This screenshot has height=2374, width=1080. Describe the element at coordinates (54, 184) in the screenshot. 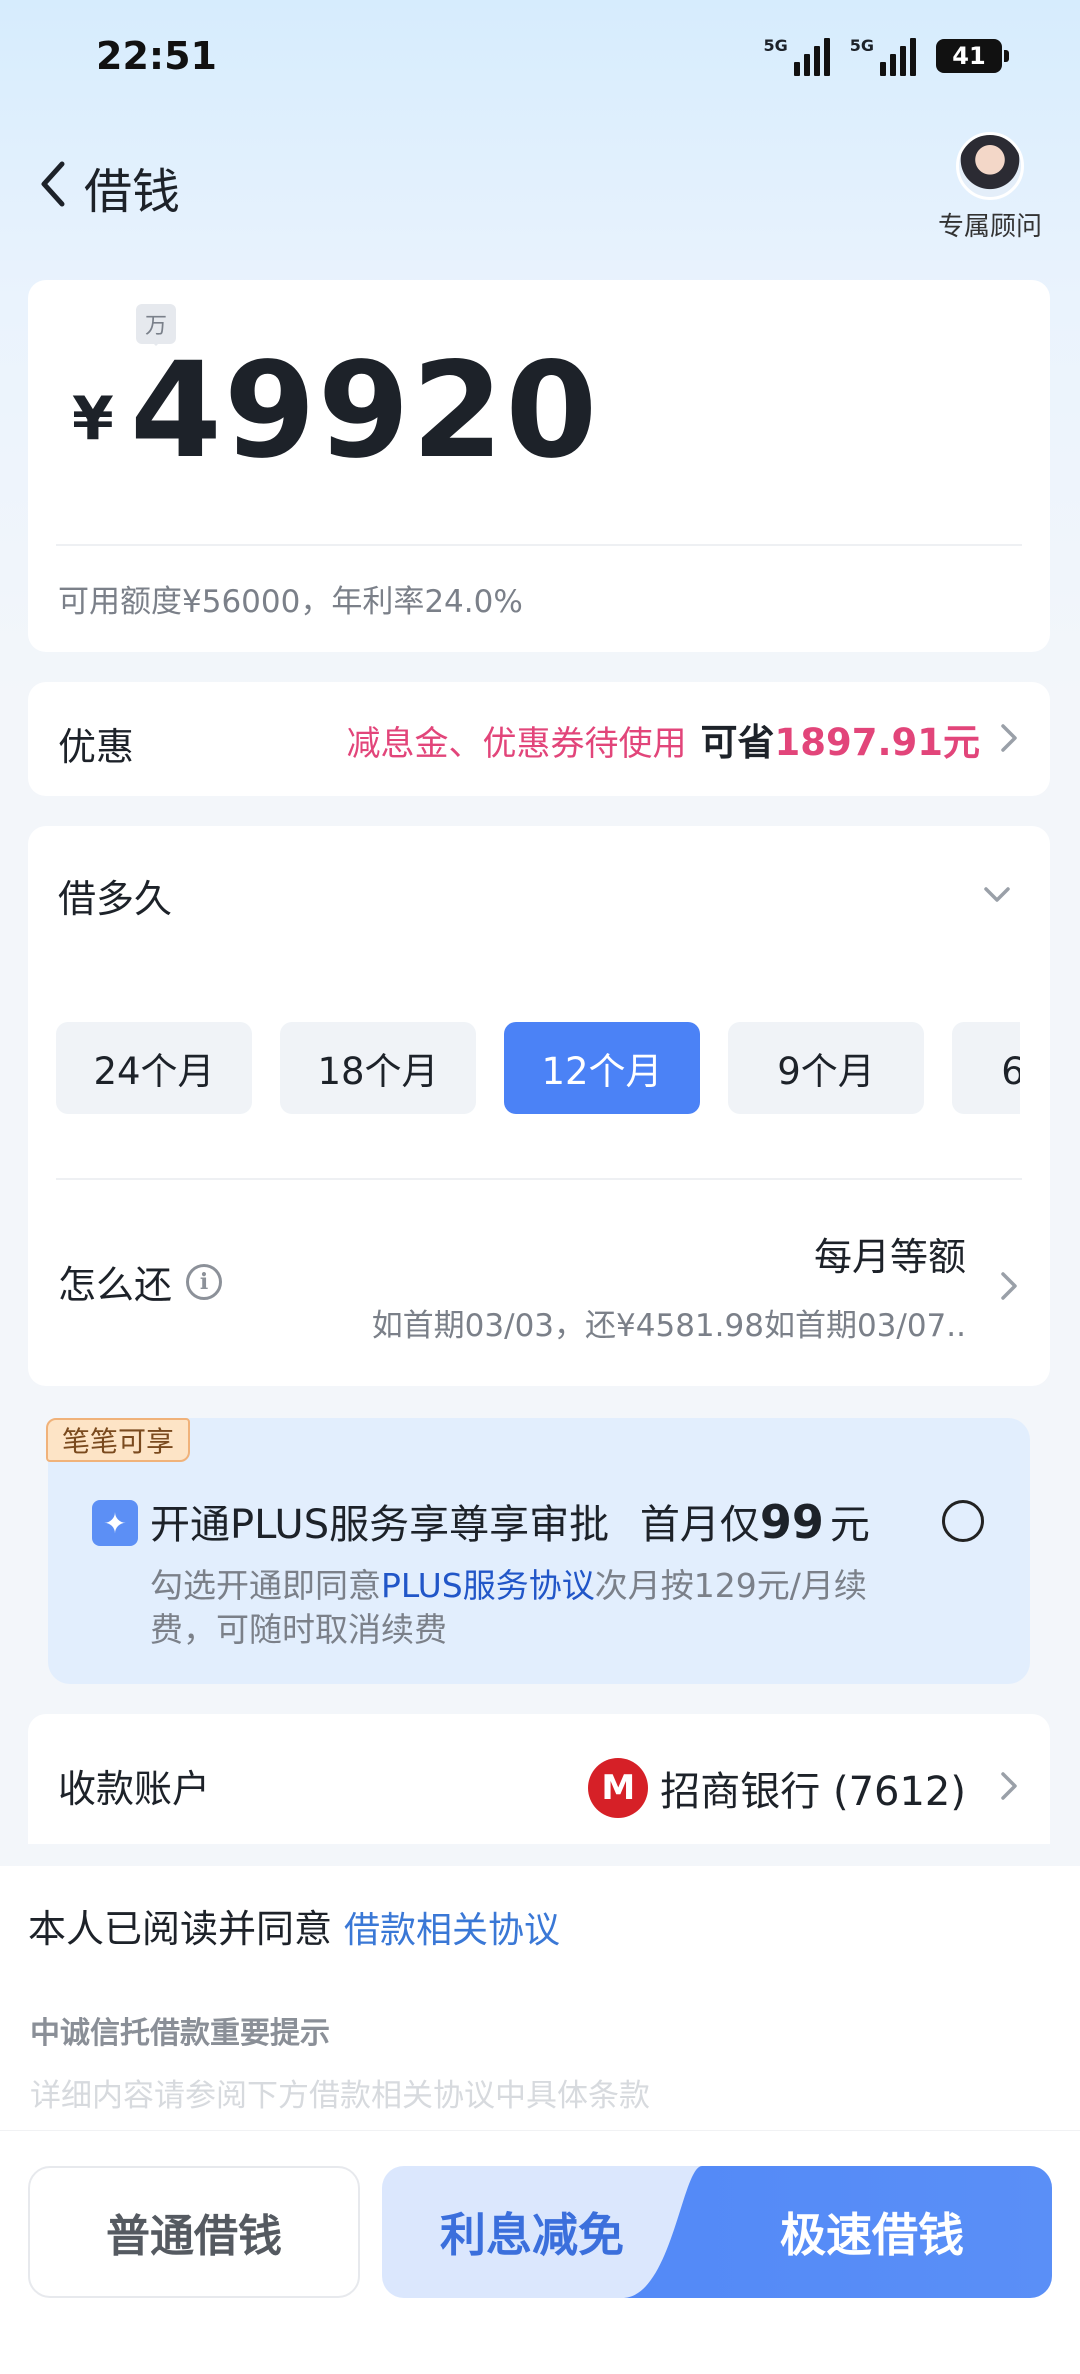

I see `back-arrow-icon` at that location.